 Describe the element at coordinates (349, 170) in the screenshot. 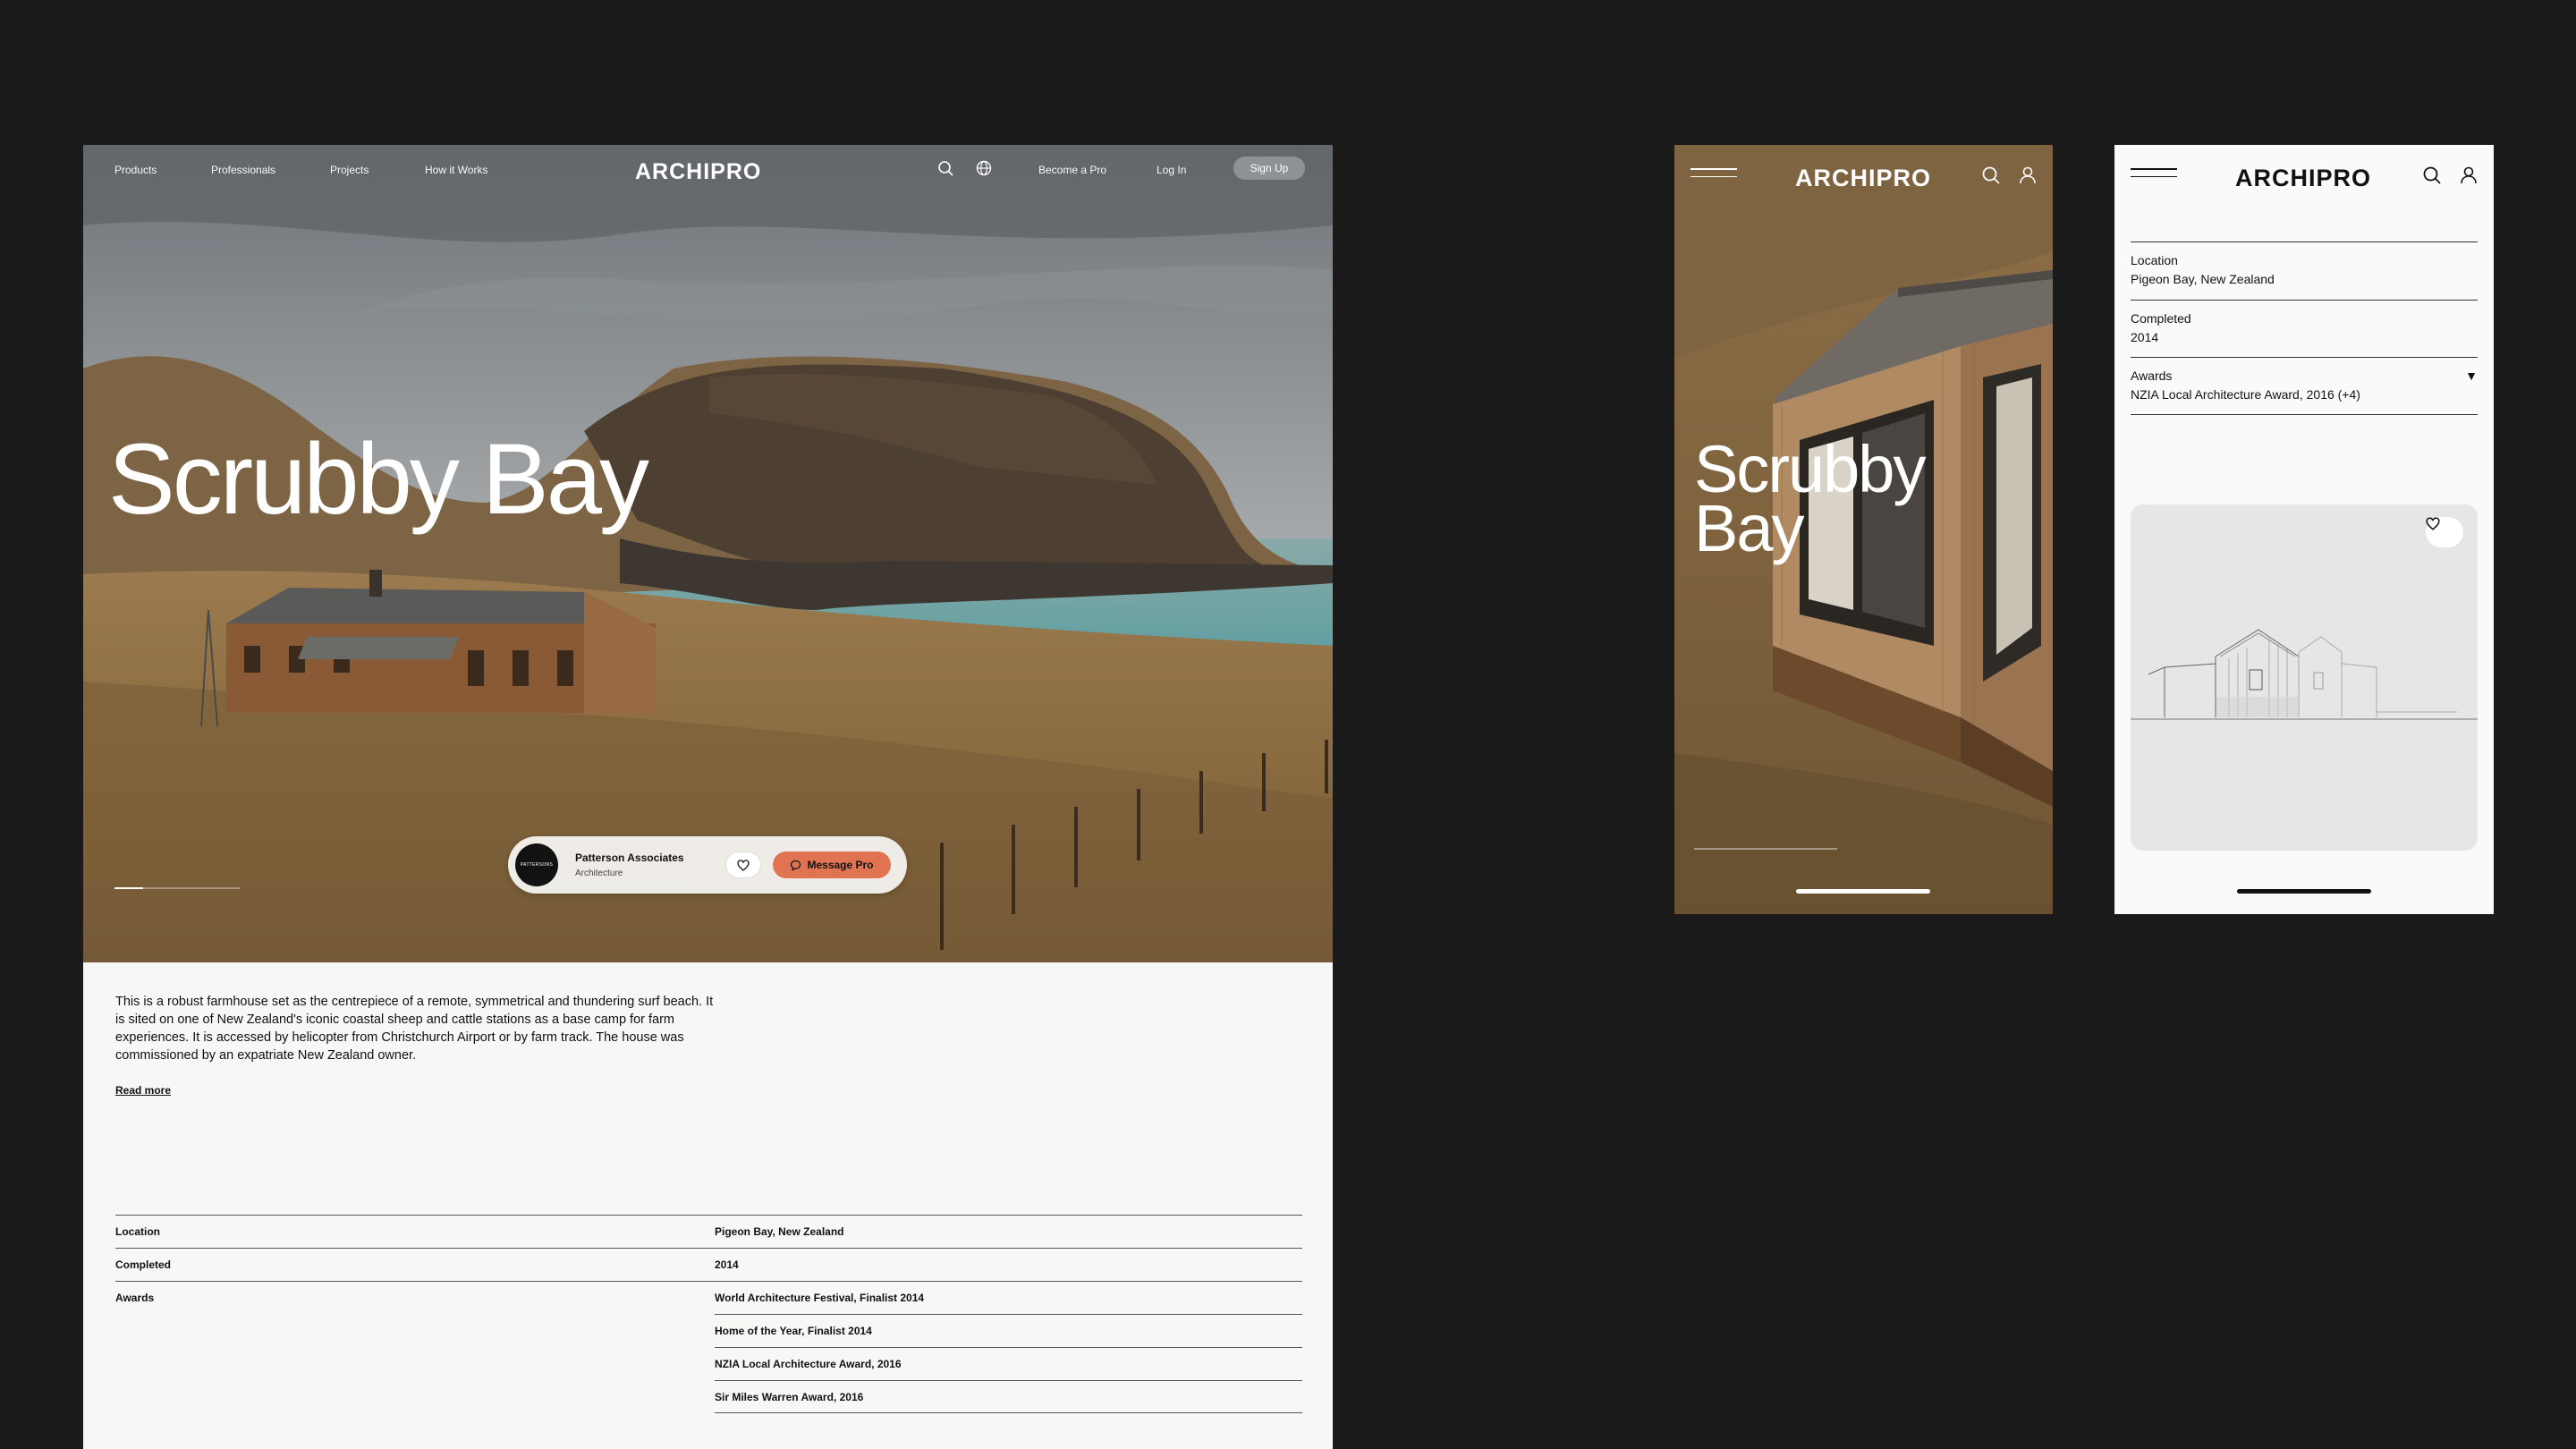

I see `nav-projects: Projects` at that location.